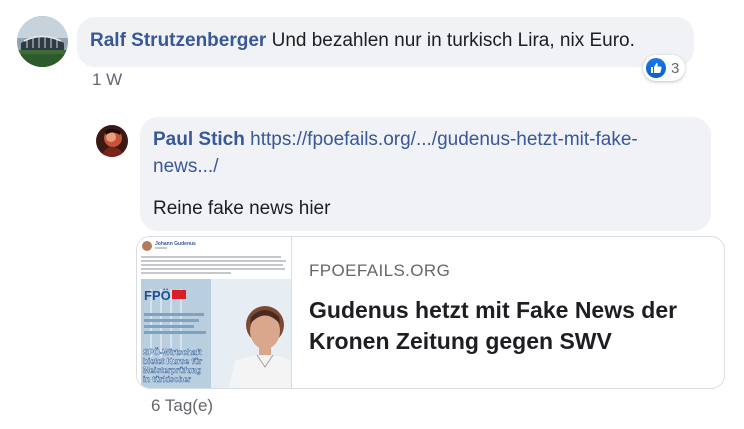  Describe the element at coordinates (172, 361) in the screenshot. I see `thumbnail-headline-line: bietet Kurse für` at that location.